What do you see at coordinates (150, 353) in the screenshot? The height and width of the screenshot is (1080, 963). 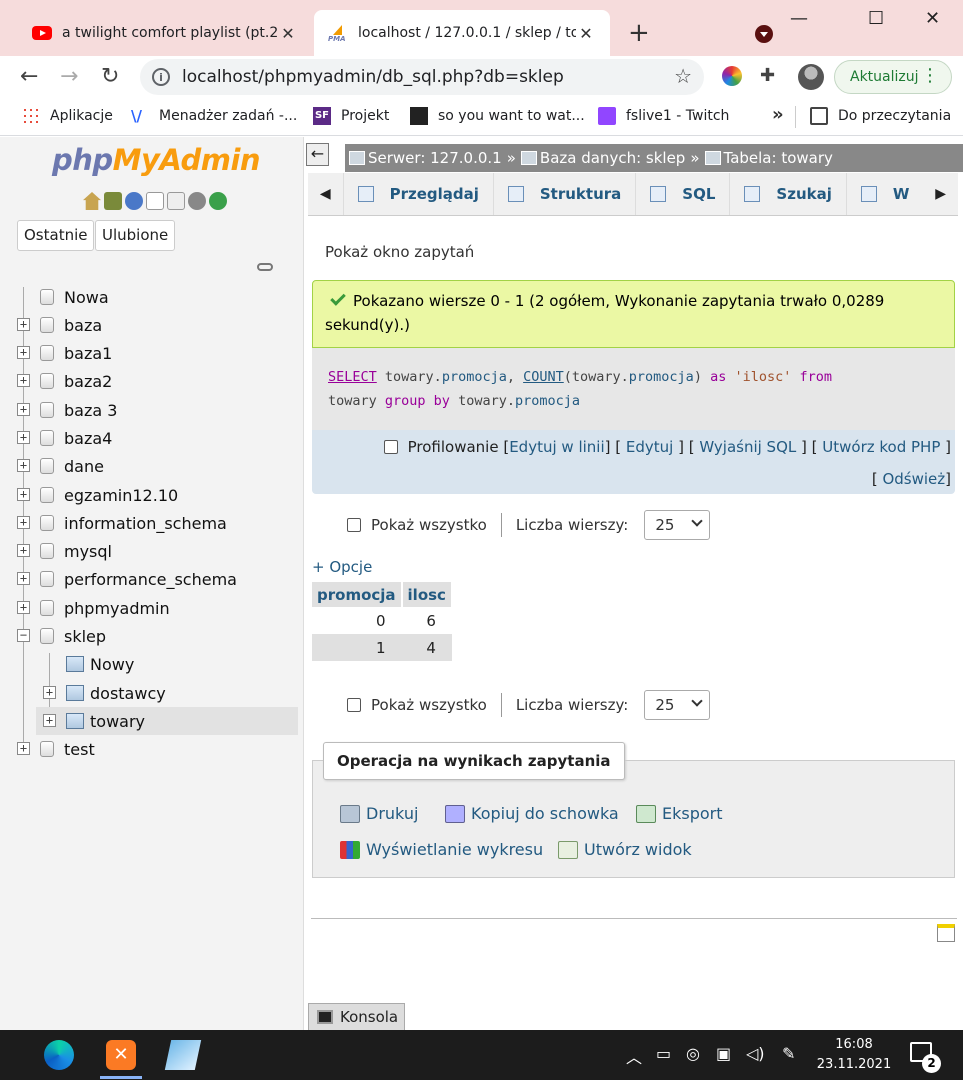 I see `tree-item-database: + baza1` at bounding box center [150, 353].